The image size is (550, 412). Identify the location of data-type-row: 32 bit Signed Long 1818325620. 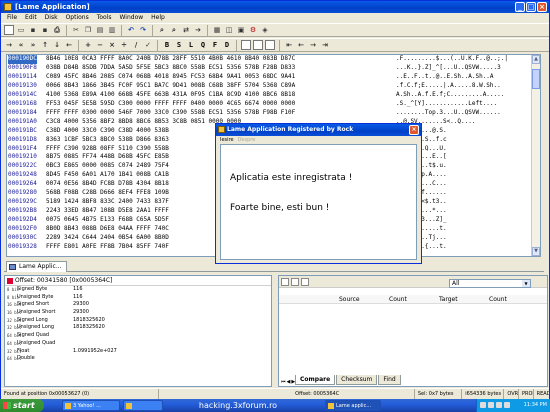
(138, 321).